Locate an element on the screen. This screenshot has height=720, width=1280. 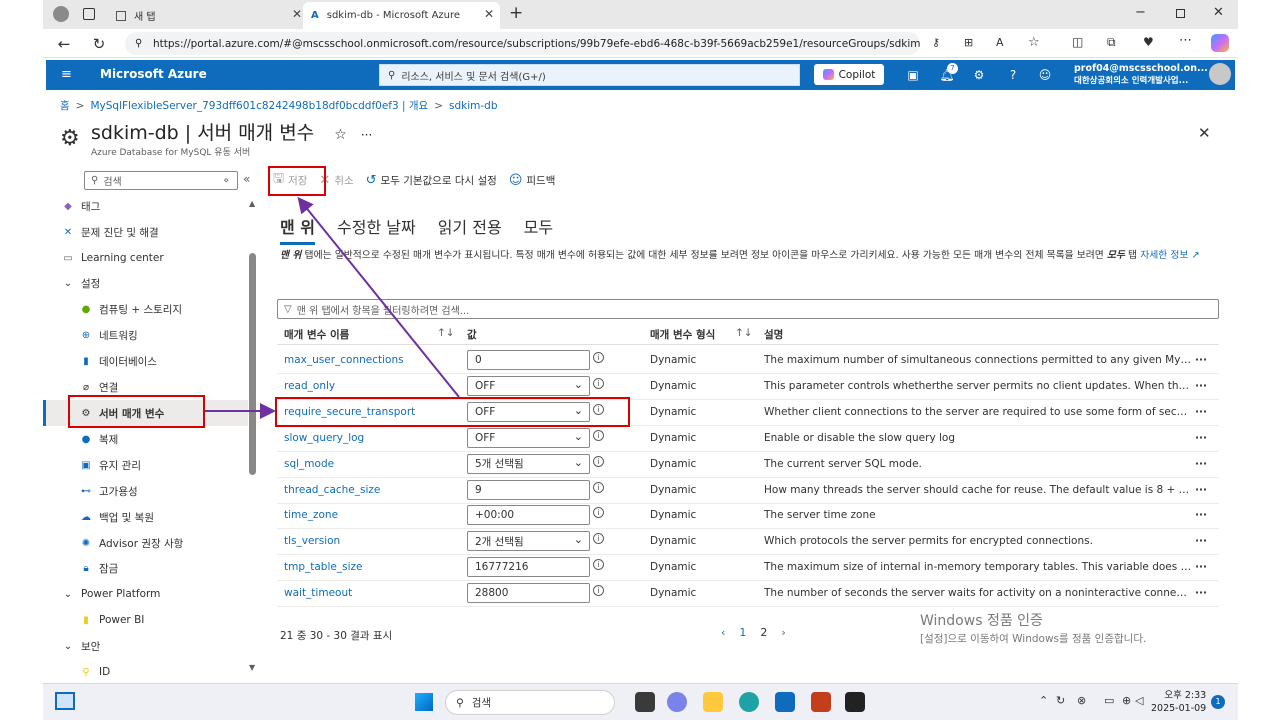
sidebar-item-backup: ☁ 백업 및 복원 is located at coordinates (145, 517).